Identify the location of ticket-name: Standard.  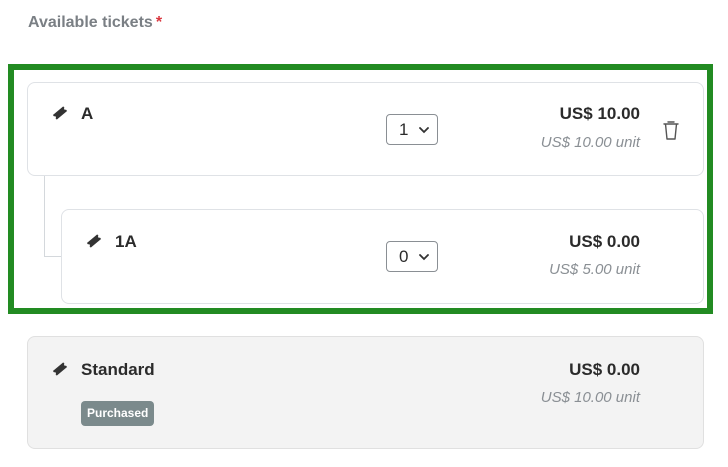
(118, 369).